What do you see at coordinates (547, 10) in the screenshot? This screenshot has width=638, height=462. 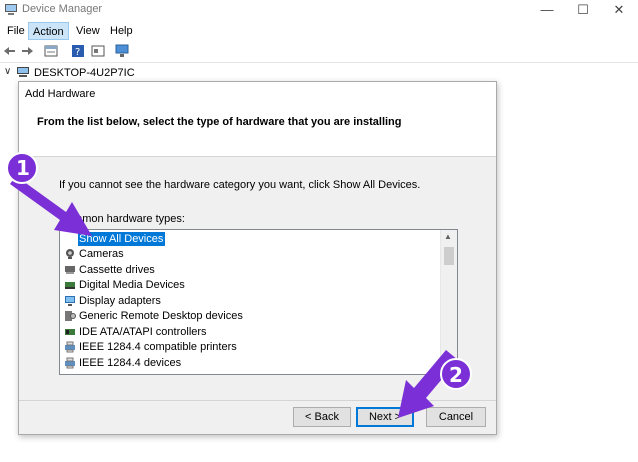 I see `minimize-button: —` at bounding box center [547, 10].